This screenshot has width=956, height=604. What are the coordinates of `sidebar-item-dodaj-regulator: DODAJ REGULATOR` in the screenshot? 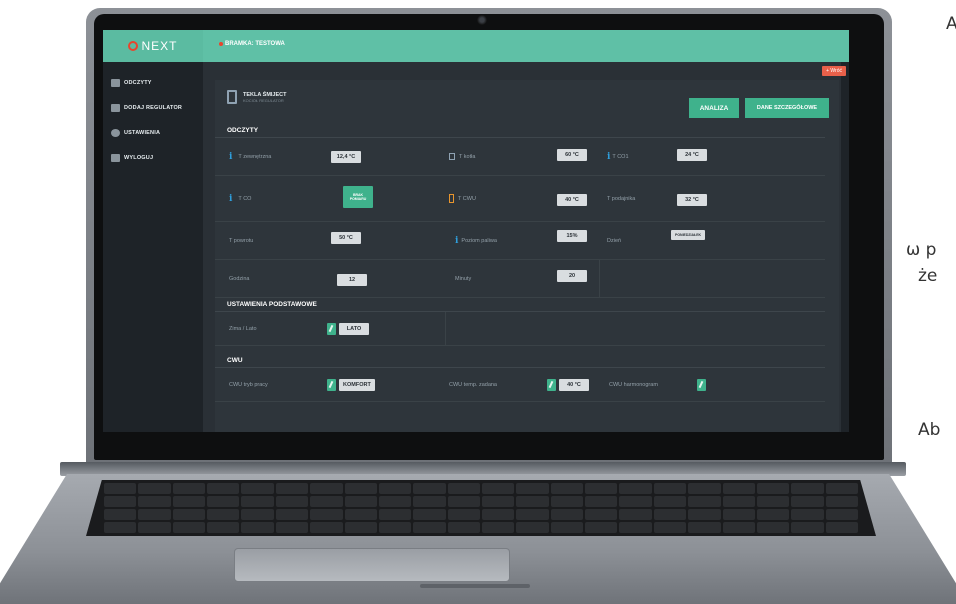 It's located at (153, 107).